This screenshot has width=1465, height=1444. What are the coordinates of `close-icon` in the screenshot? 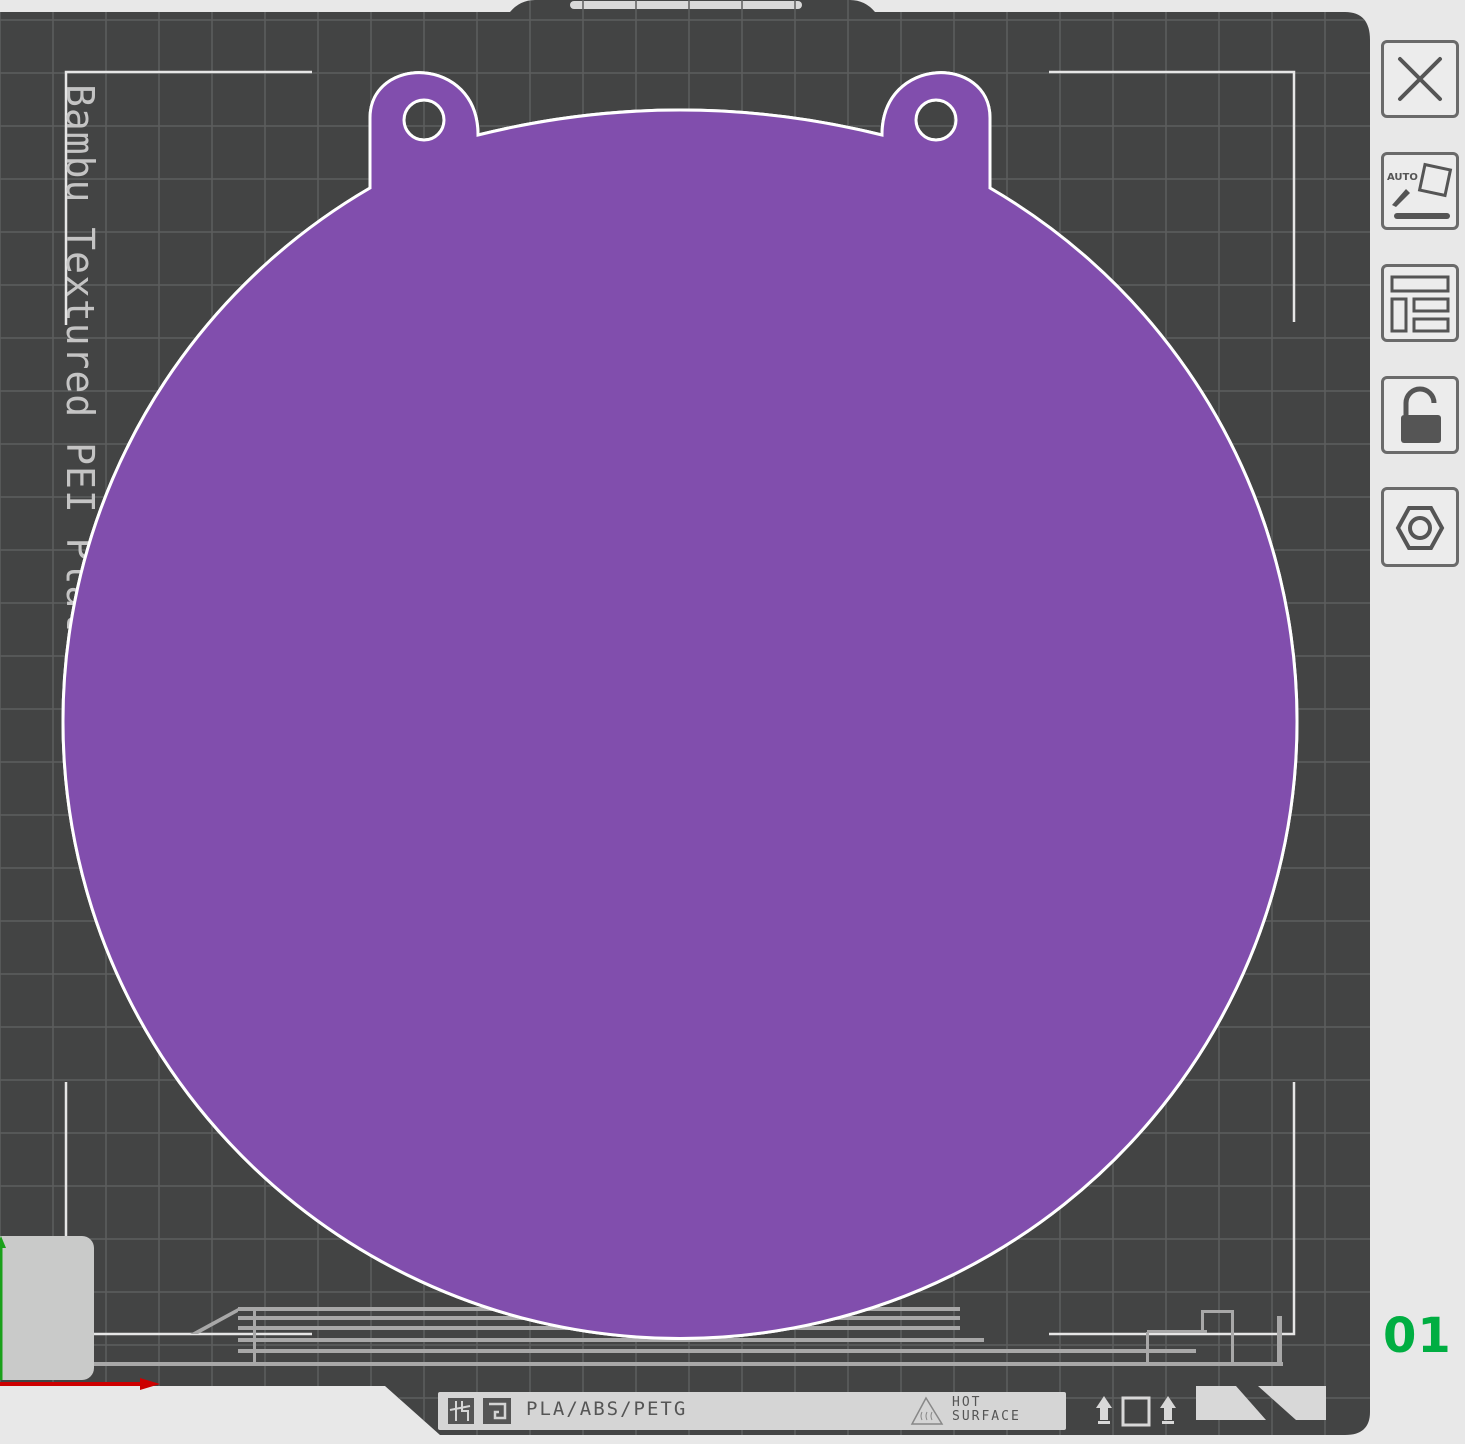 It's located at (1420, 79).